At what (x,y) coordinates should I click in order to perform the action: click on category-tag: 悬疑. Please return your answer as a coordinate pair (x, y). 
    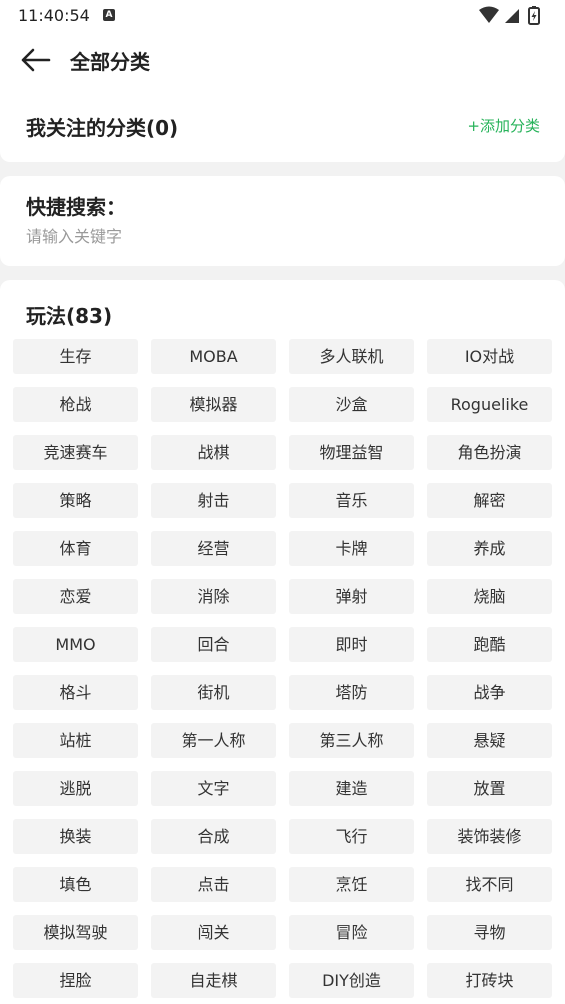
    Looking at the image, I should click on (489, 740).